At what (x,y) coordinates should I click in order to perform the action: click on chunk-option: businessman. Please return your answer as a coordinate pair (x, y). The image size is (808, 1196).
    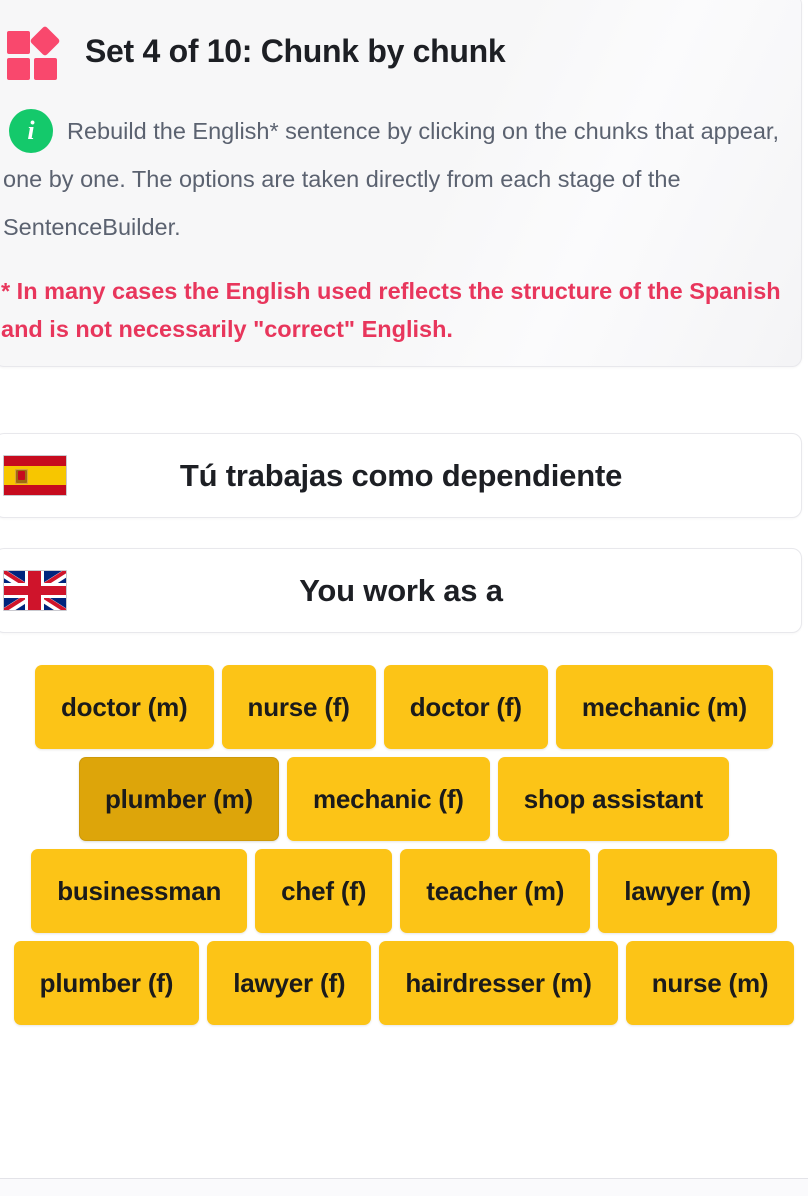
    Looking at the image, I should click on (139, 891).